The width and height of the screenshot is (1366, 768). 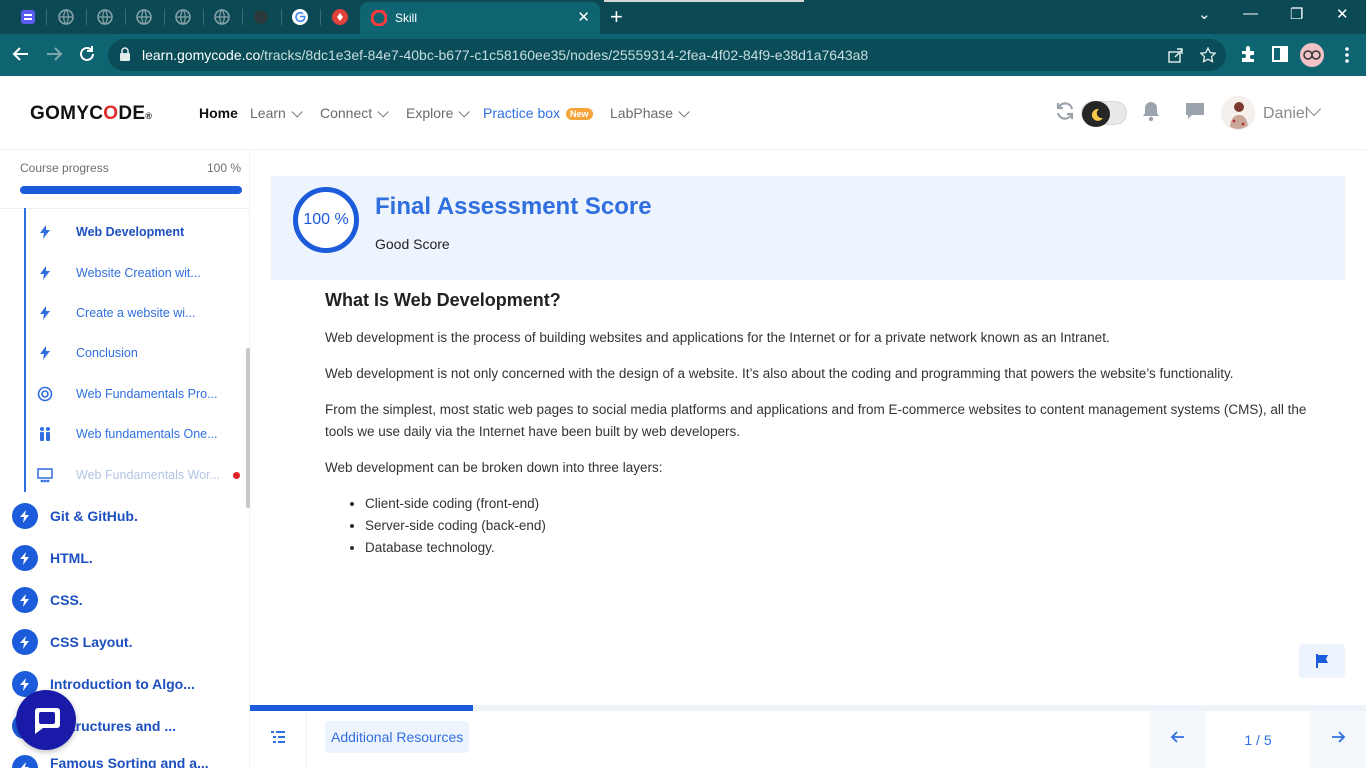 I want to click on nav-labphase-label: LabPhase, so click(x=642, y=113).